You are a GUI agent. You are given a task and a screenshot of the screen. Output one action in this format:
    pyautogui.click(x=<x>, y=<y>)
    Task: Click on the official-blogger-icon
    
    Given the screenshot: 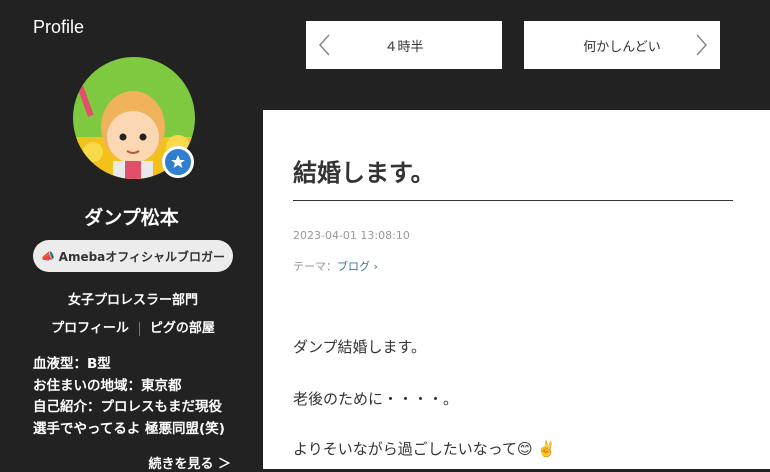 What is the action you would take?
    pyautogui.click(x=178, y=162)
    